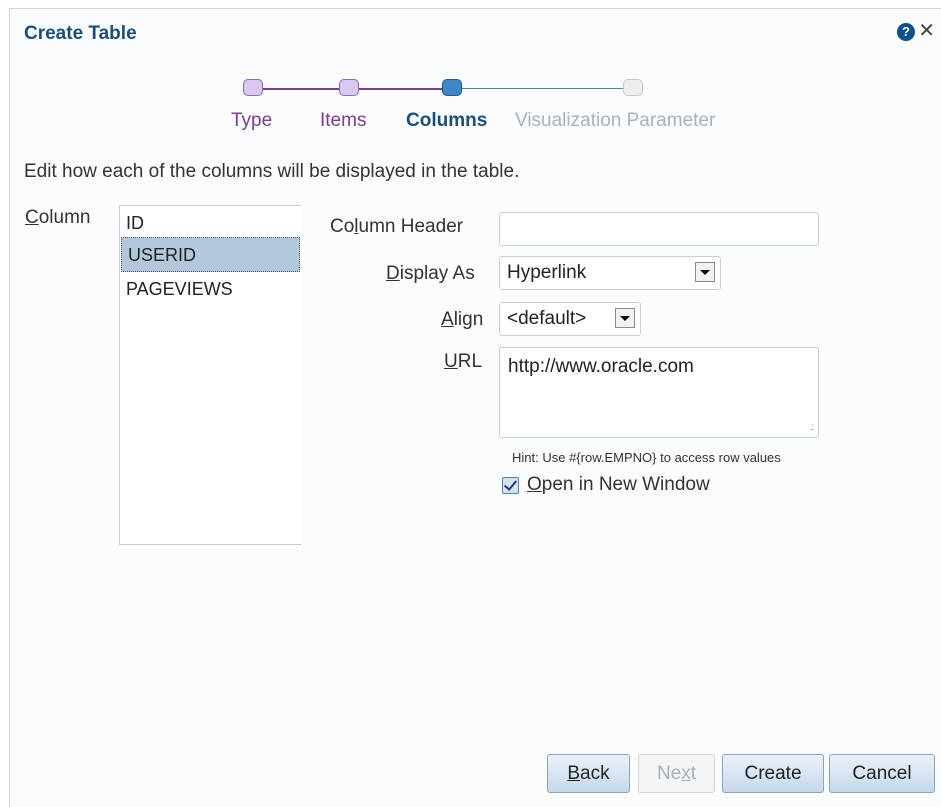 The image size is (941, 807). Describe the element at coordinates (462, 319) in the screenshot. I see `align-label: Align` at that location.